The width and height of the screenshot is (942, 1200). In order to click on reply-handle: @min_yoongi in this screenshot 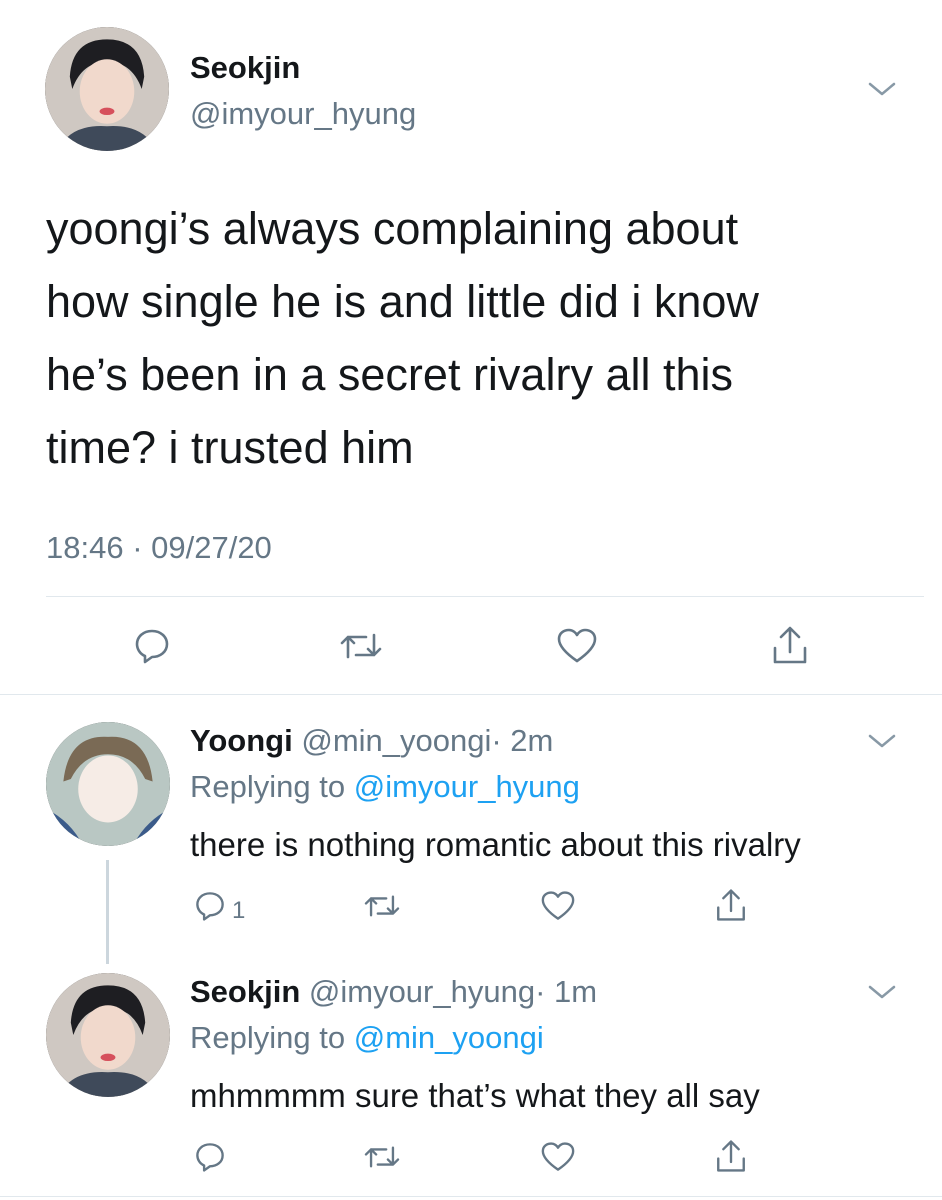, I will do `click(396, 740)`.